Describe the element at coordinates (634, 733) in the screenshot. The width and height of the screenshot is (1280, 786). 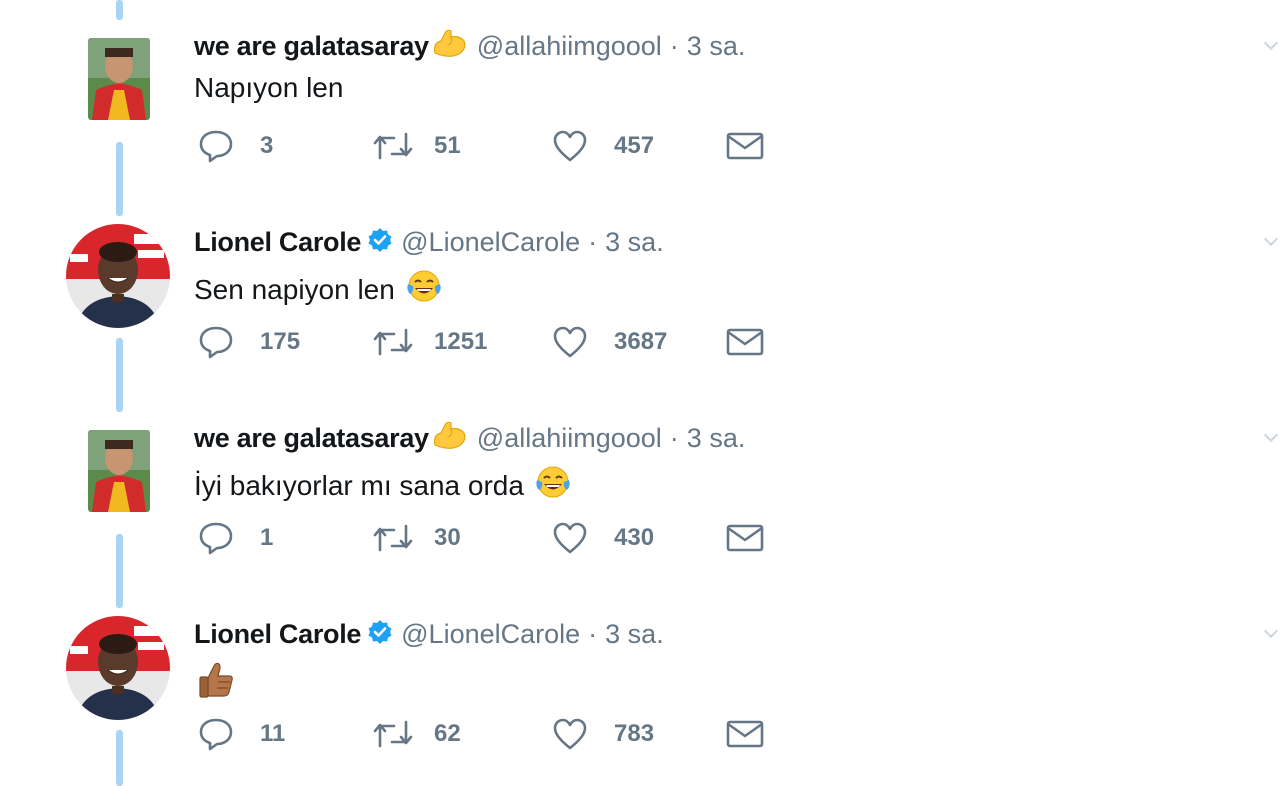
I see `like-count: 783` at that location.